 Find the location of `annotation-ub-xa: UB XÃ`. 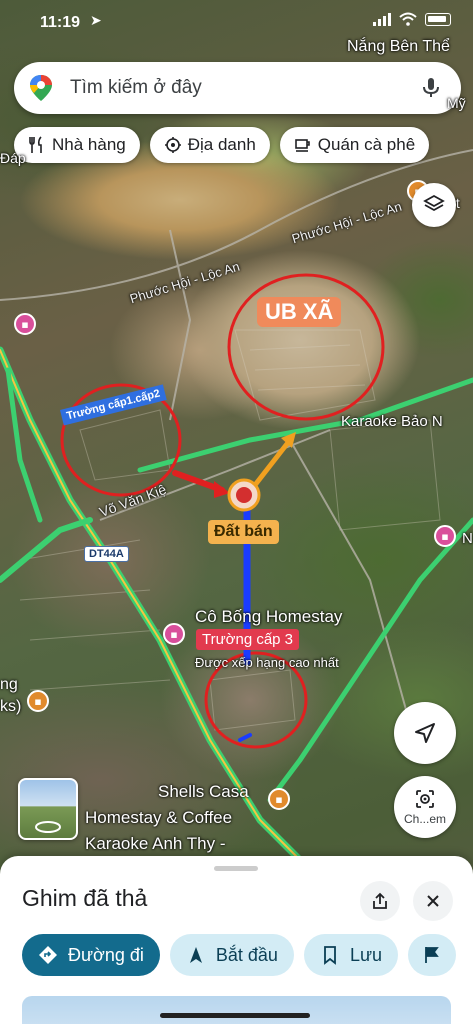

annotation-ub-xa: UB XÃ is located at coordinates (299, 312).